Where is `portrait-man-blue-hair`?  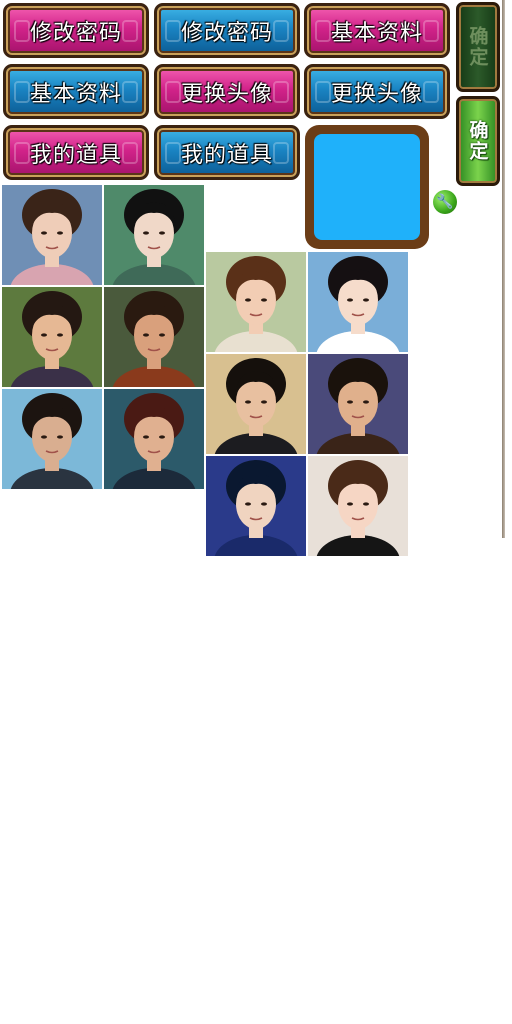 portrait-man-blue-hair is located at coordinates (256, 506).